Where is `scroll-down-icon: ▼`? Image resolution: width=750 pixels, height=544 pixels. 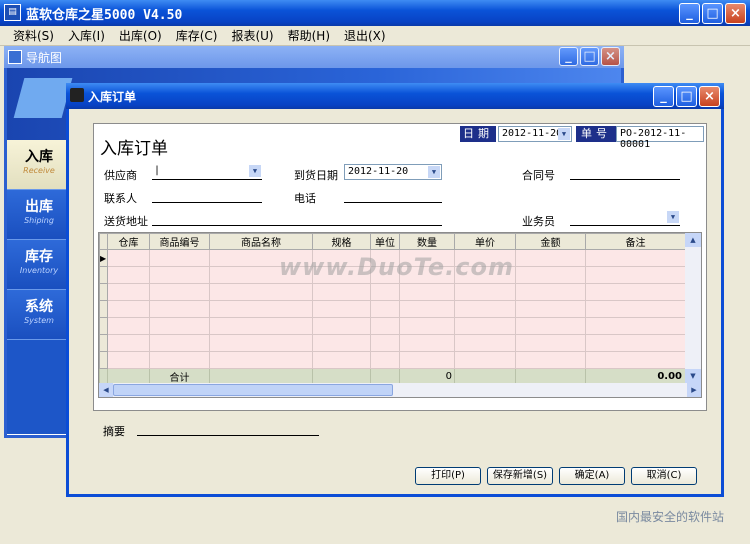 scroll-down-icon: ▼ is located at coordinates (693, 376).